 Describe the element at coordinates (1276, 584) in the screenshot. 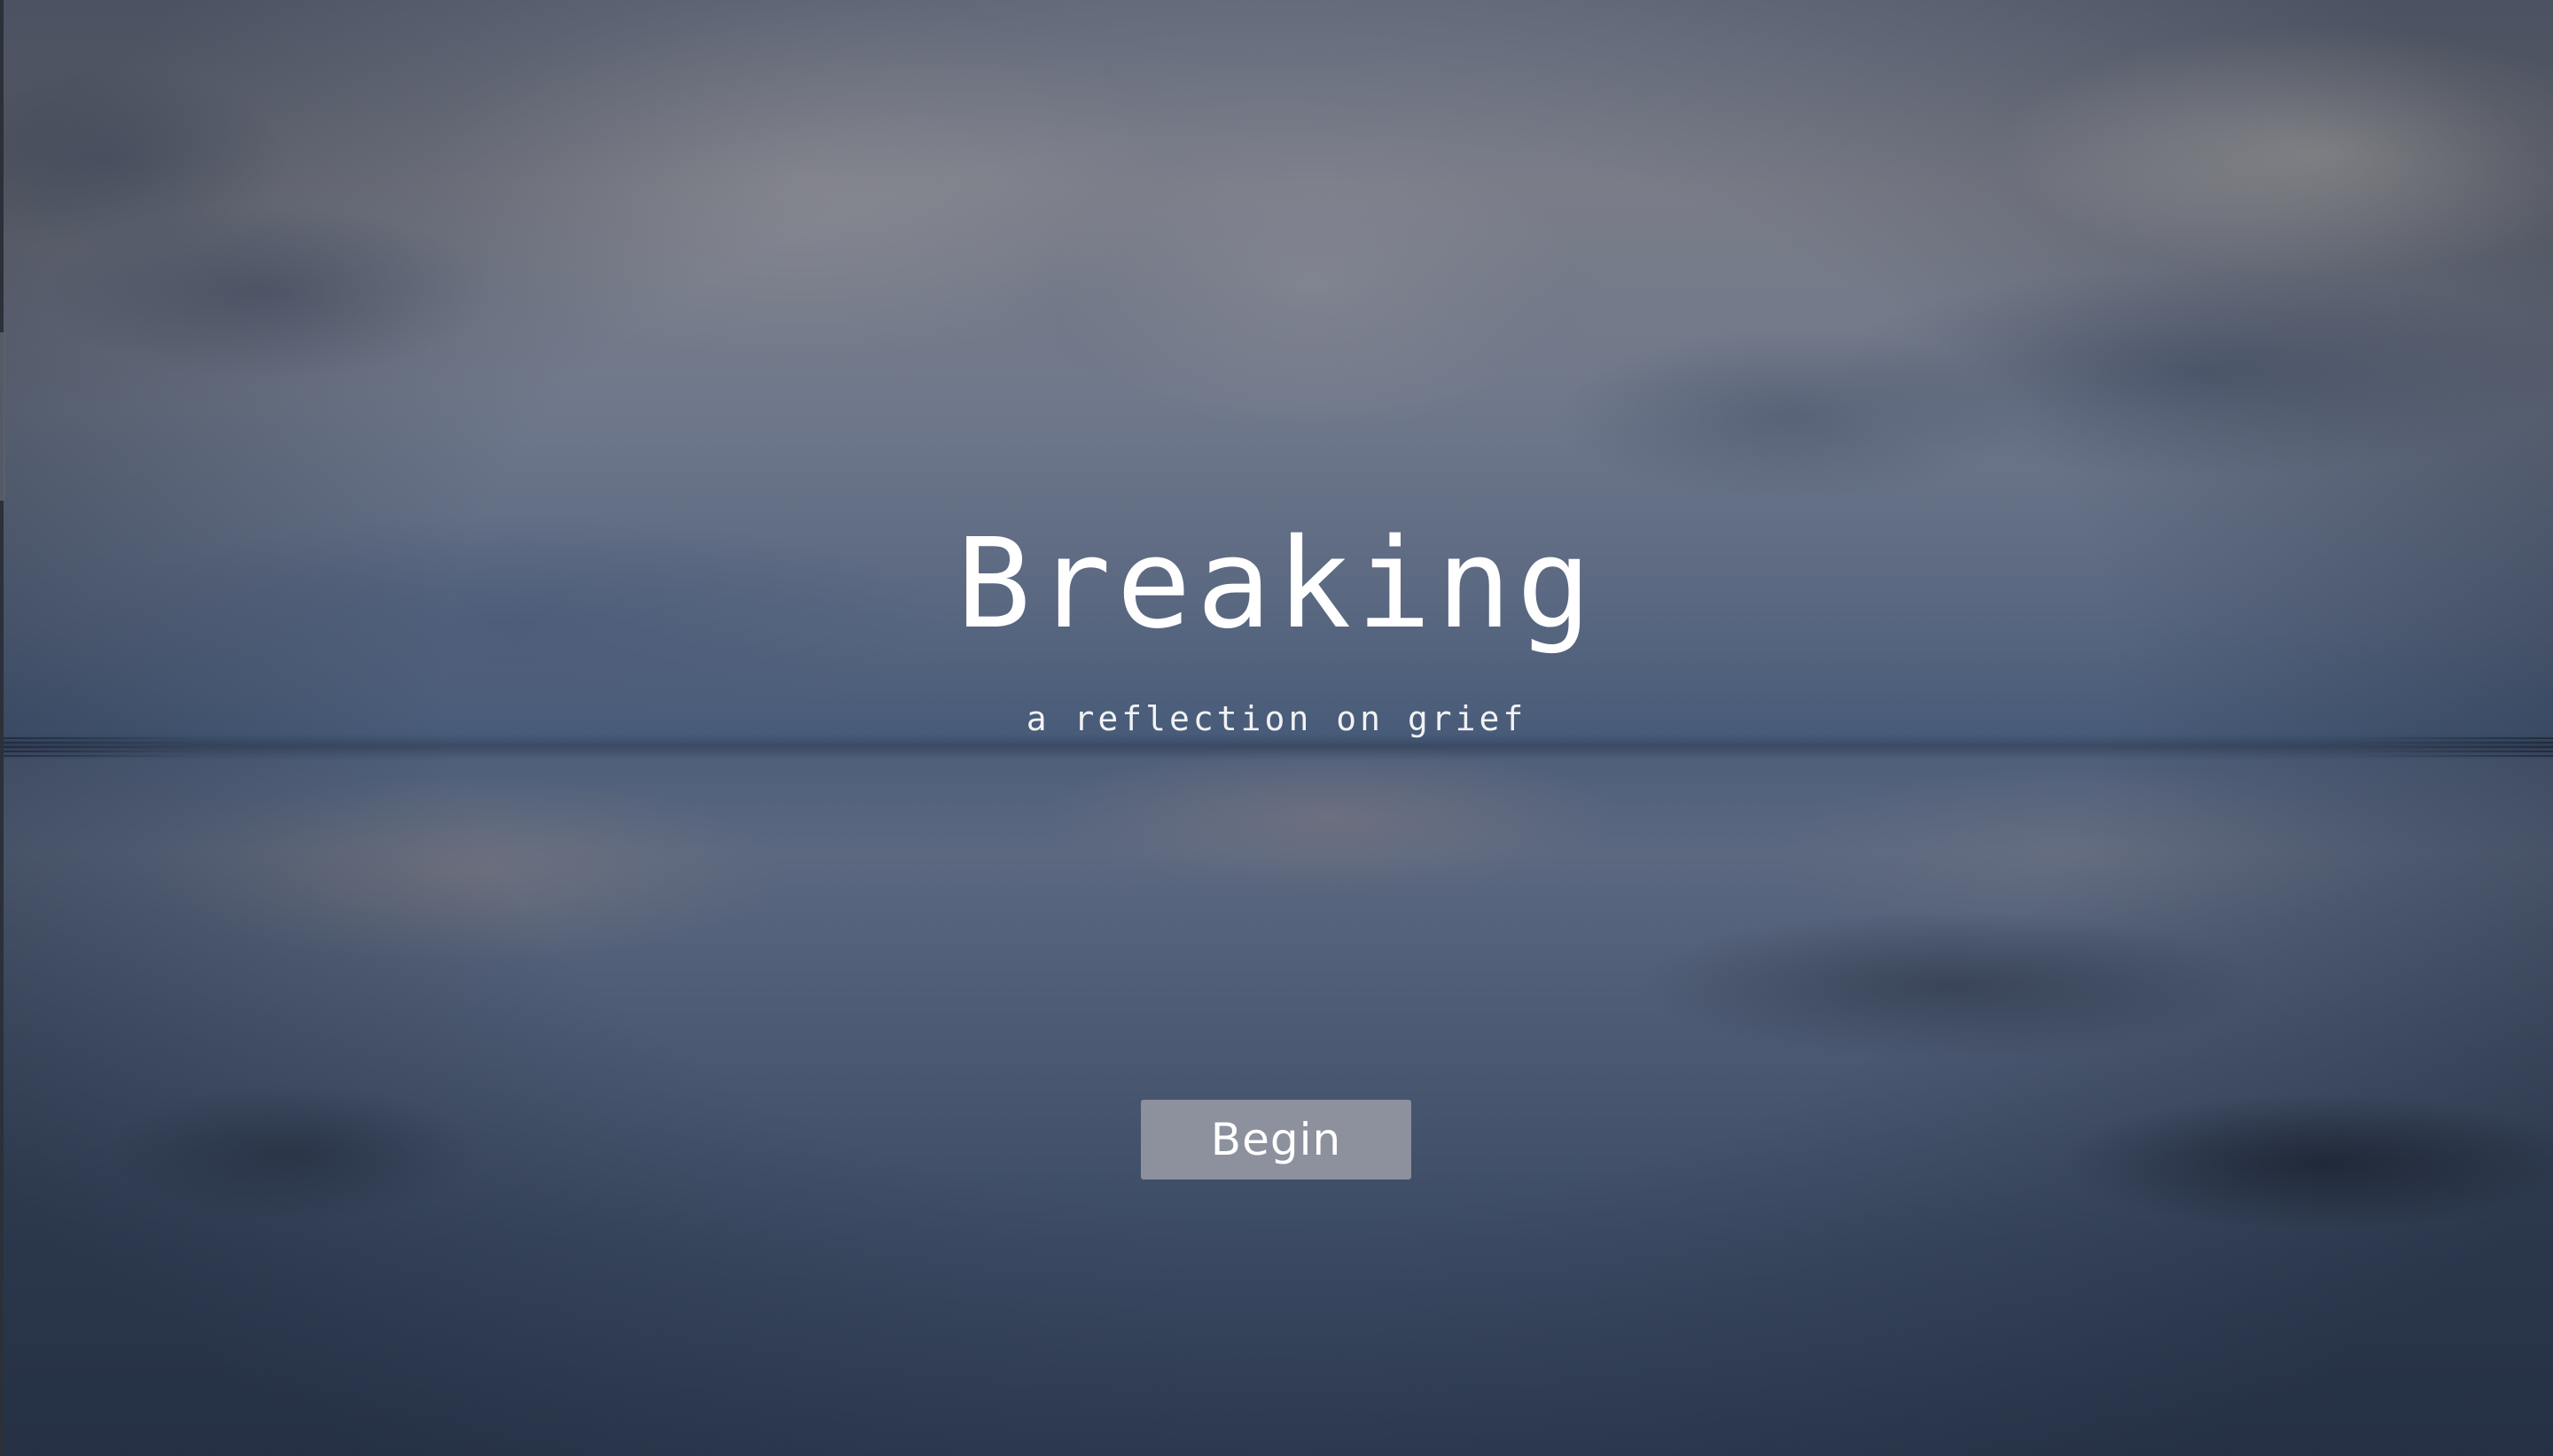

I see `page-title: Breaking` at that location.